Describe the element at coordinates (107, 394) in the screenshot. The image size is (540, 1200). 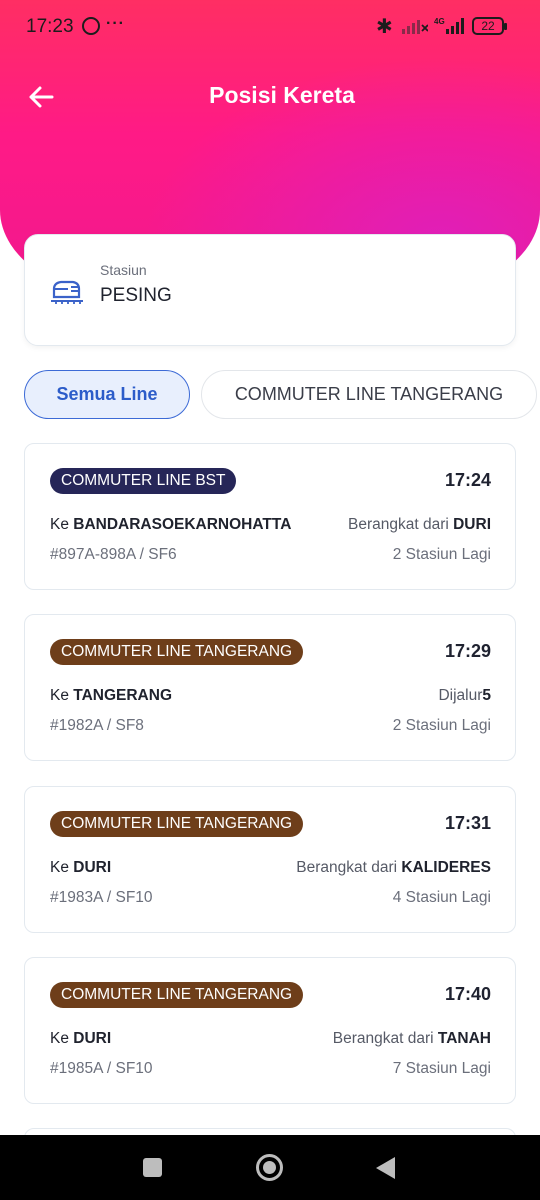
I see `filter-chip-all-lines: Semua Line` at that location.